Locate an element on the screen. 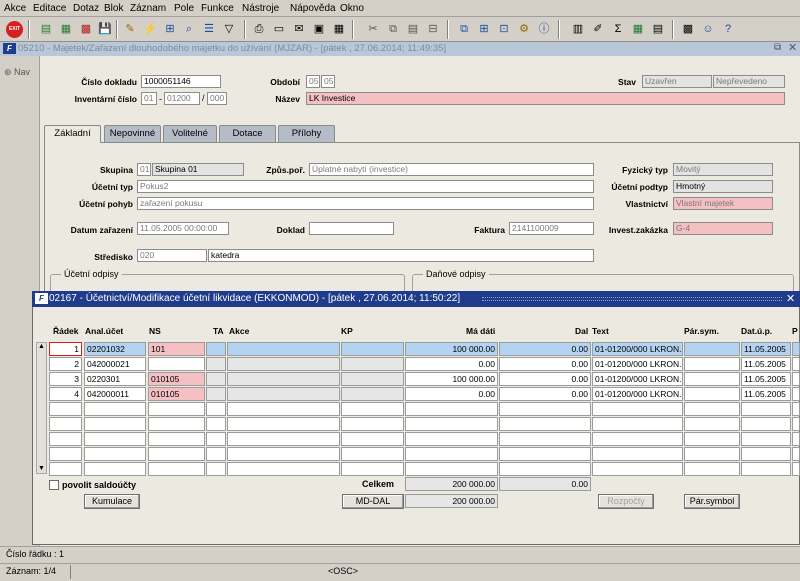 The width and height of the screenshot is (800, 581). par-symbol-button: Pár.symbol is located at coordinates (712, 501).